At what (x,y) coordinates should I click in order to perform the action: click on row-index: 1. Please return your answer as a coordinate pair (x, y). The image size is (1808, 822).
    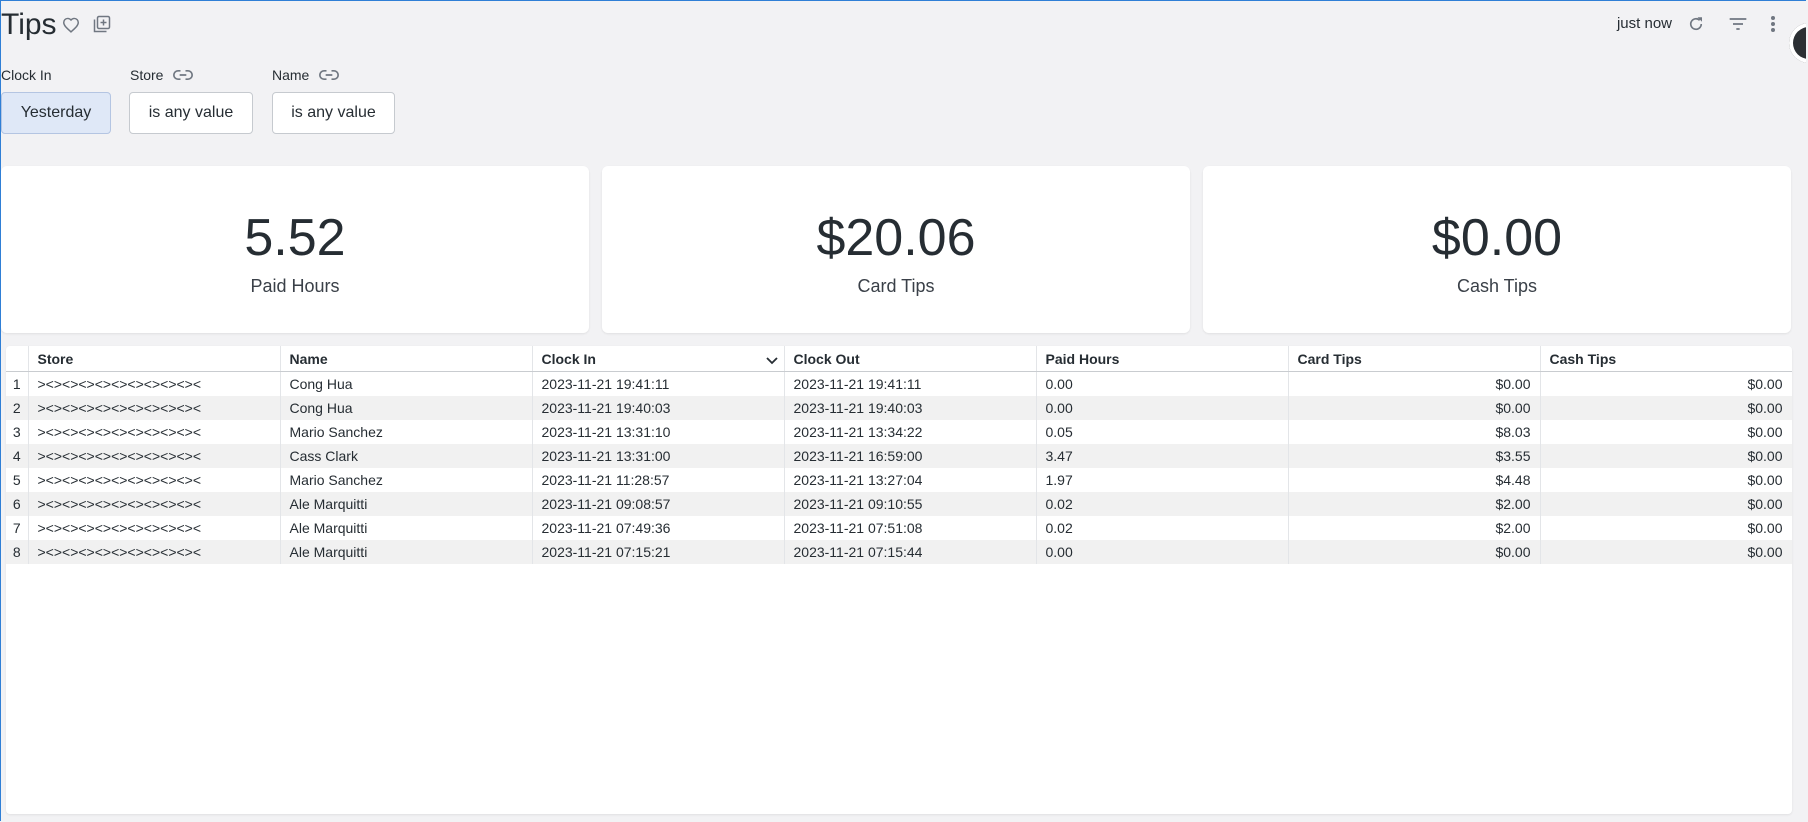
    Looking at the image, I should click on (17, 383).